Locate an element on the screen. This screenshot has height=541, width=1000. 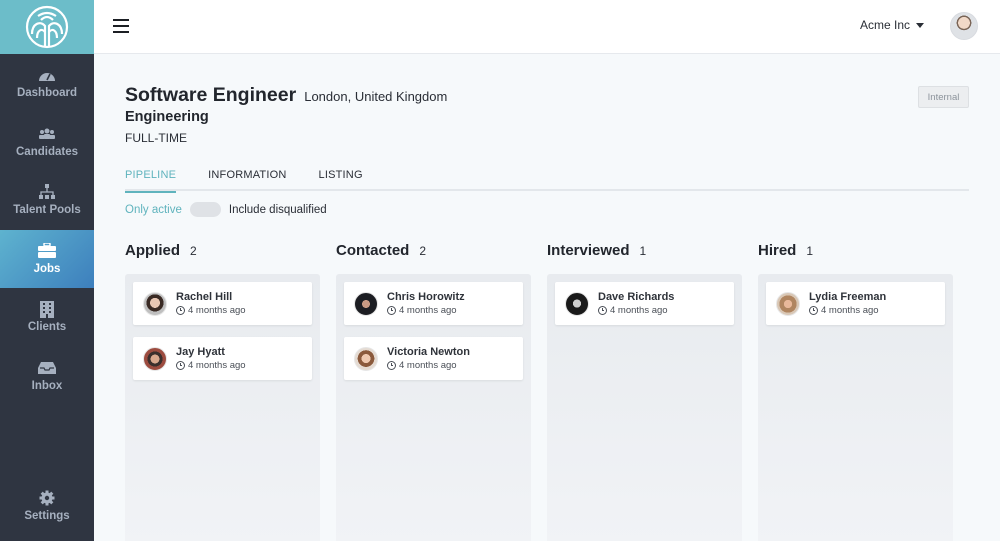
stage-name: Hired is located at coordinates (777, 250).